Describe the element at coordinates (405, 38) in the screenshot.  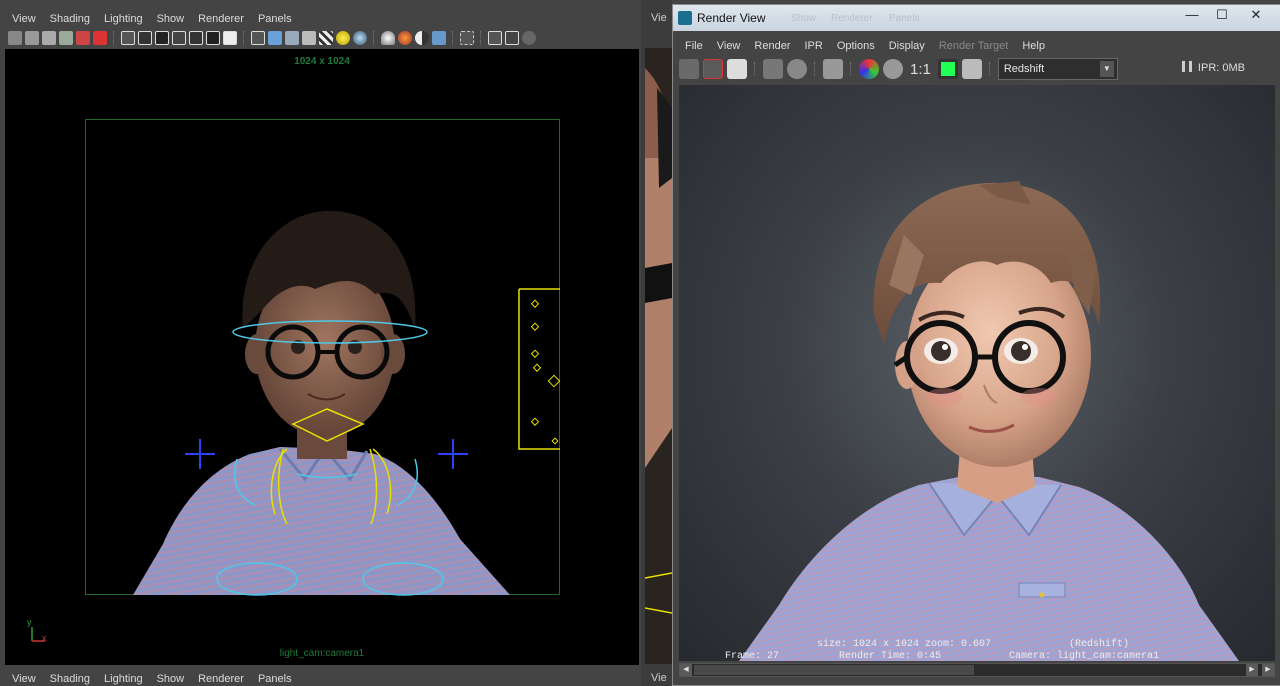
I see `motion-blur-icon` at that location.